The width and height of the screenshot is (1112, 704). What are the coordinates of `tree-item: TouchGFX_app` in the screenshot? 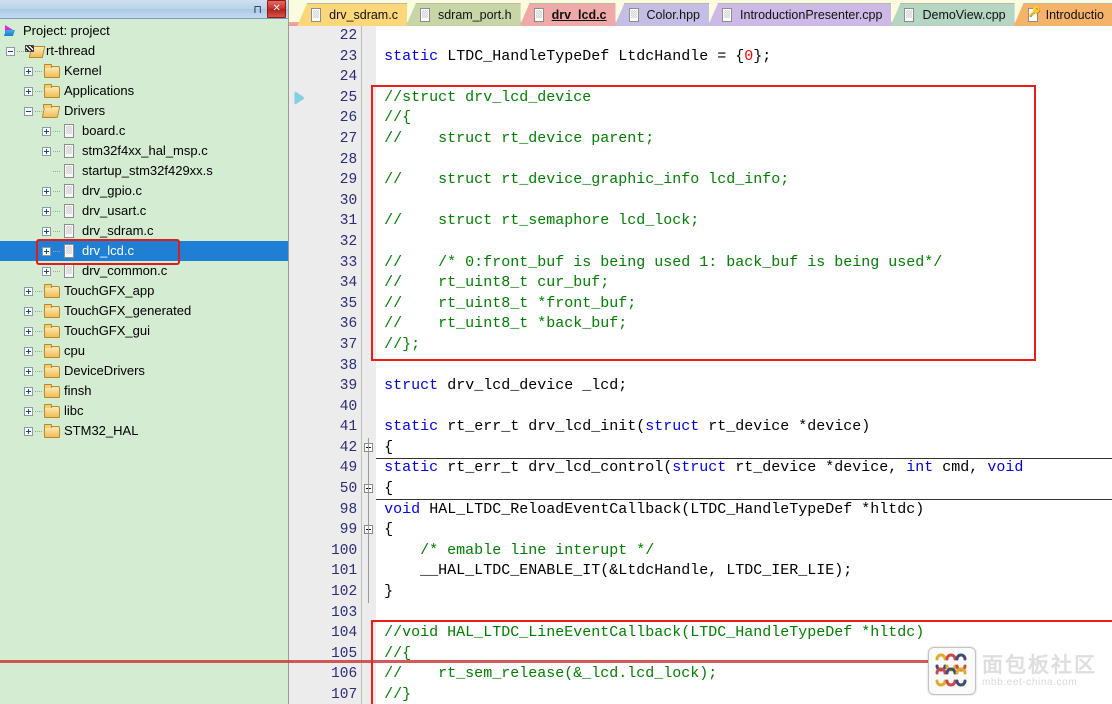 It's located at (144, 291).